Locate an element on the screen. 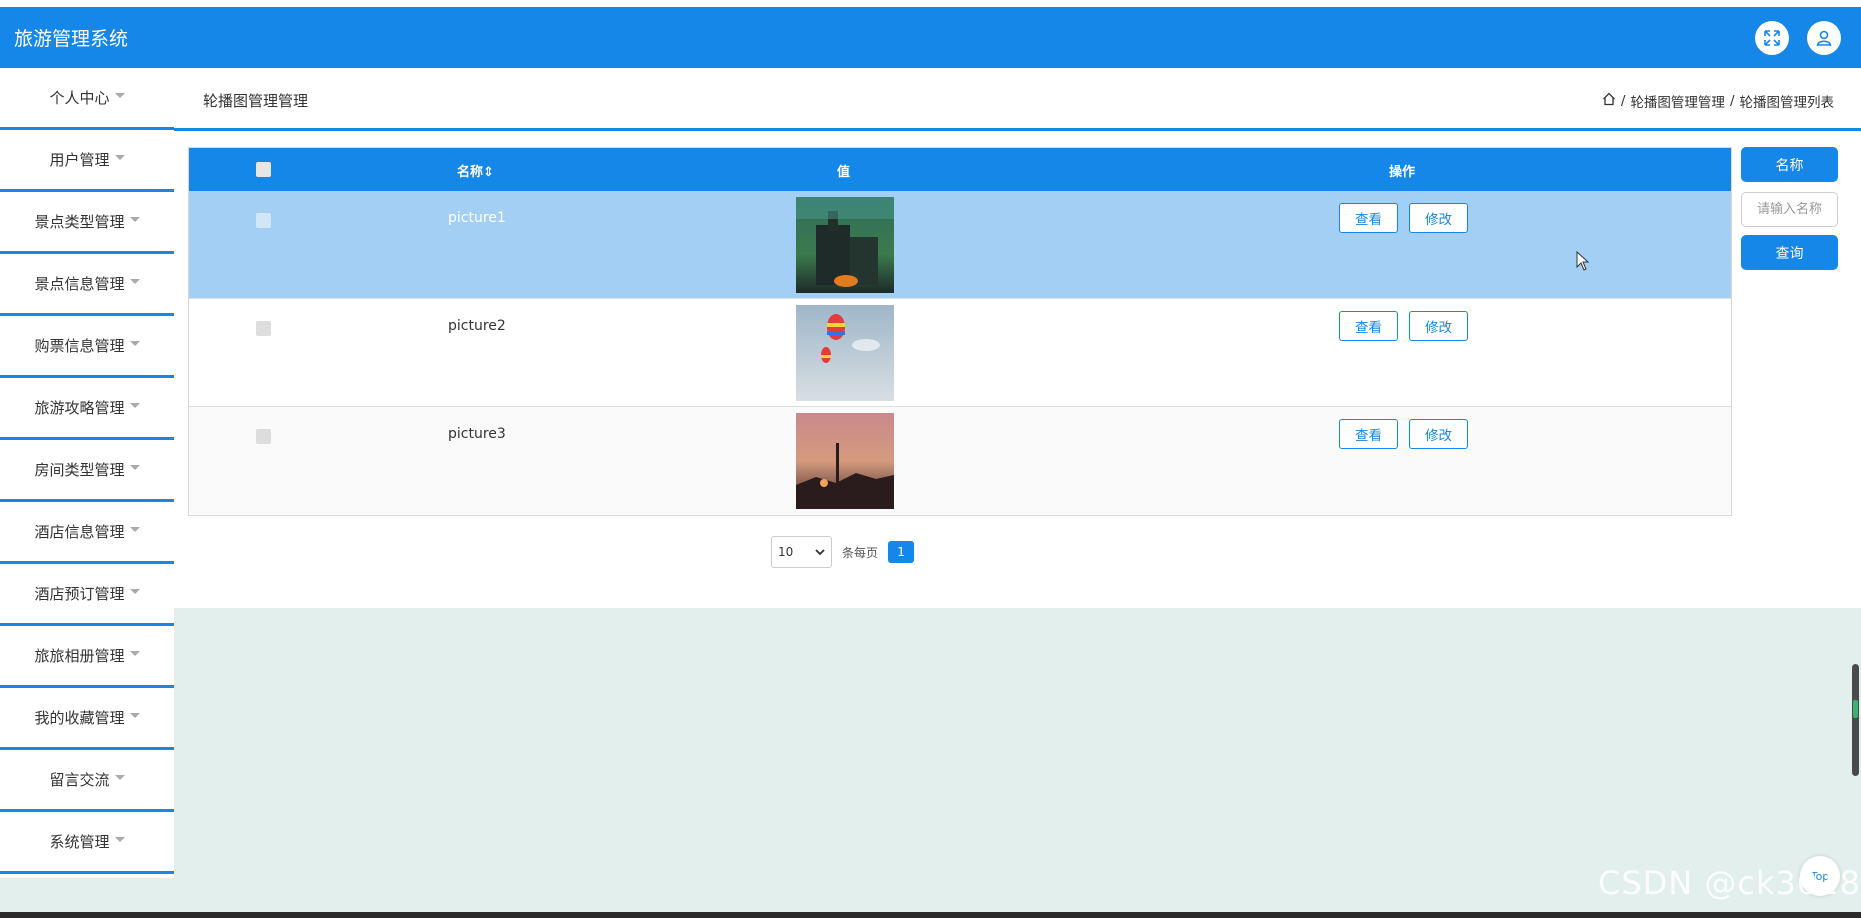  scrollbar is located at coordinates (1855, 720).